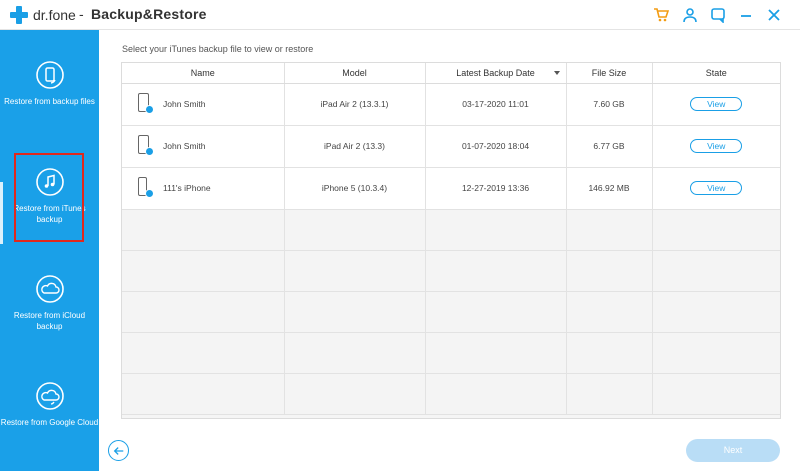  I want to click on name-cell: 111's iPhone, so click(203, 188).